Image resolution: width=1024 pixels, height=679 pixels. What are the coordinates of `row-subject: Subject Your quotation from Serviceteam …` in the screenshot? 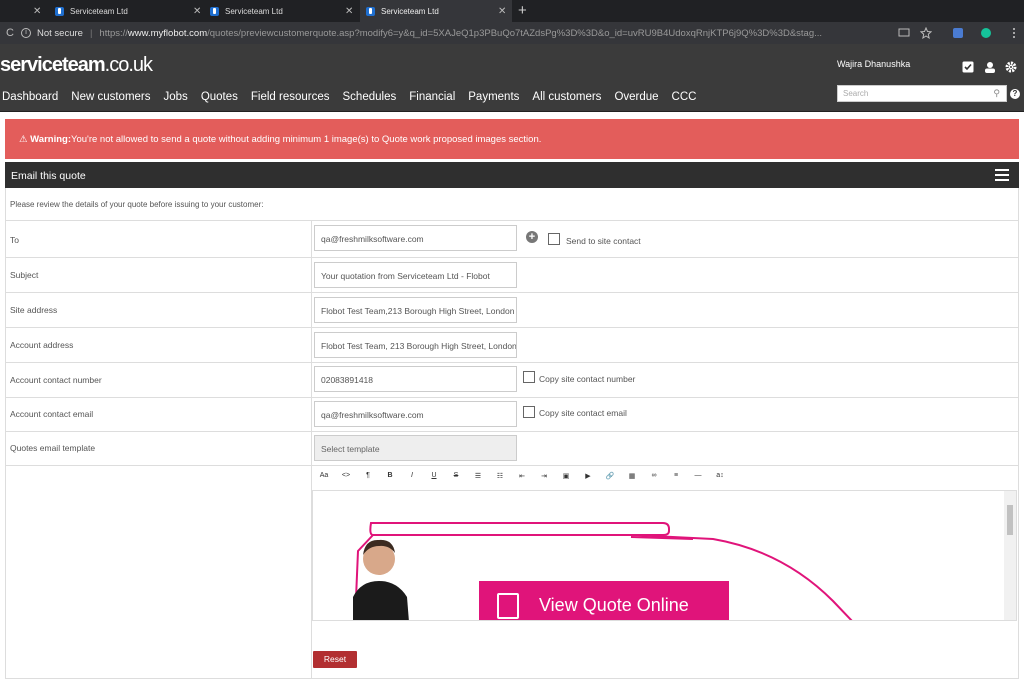 It's located at (512, 275).